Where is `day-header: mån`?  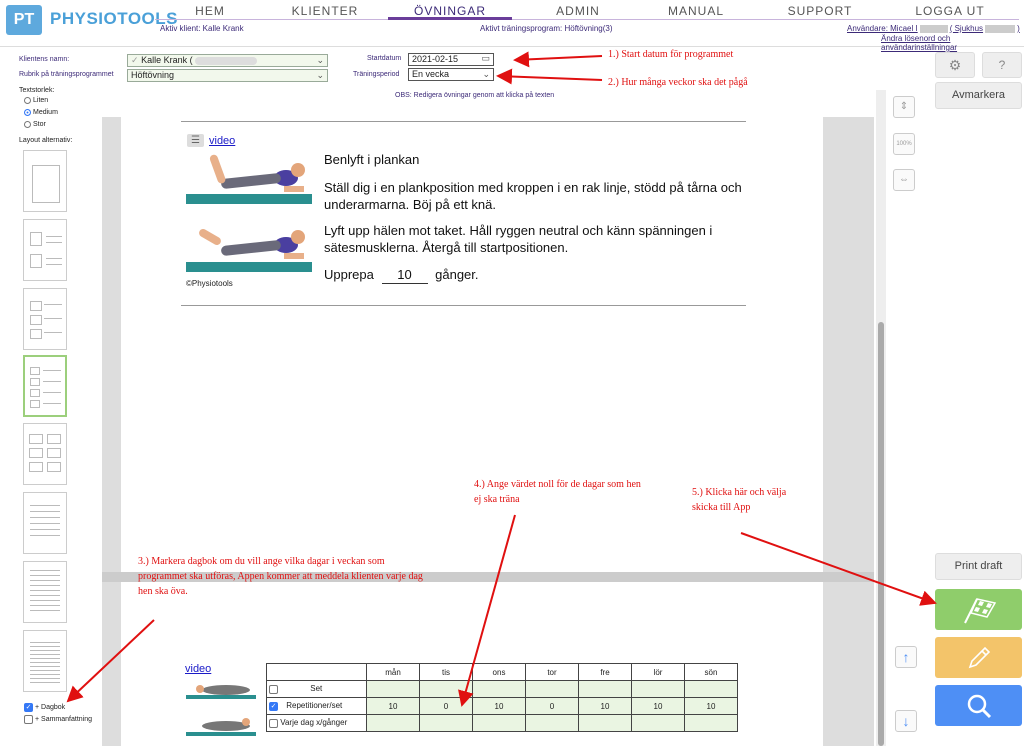 day-header: mån is located at coordinates (393, 672).